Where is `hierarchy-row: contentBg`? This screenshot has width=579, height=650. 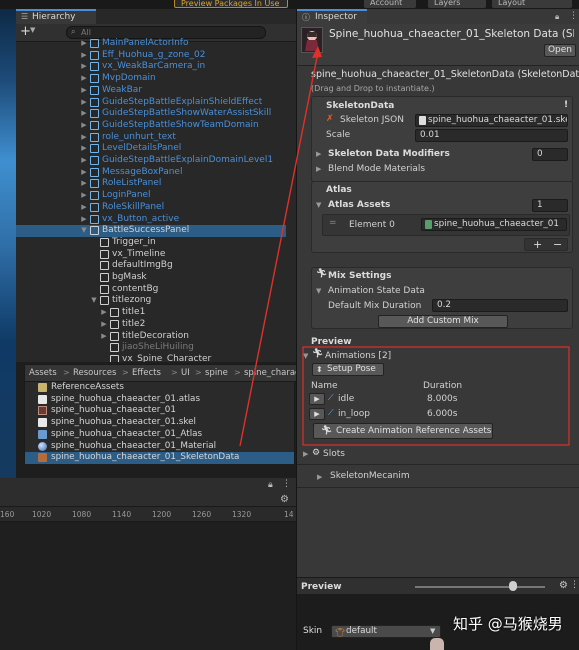
hierarchy-row: contentBg is located at coordinates (151, 290).